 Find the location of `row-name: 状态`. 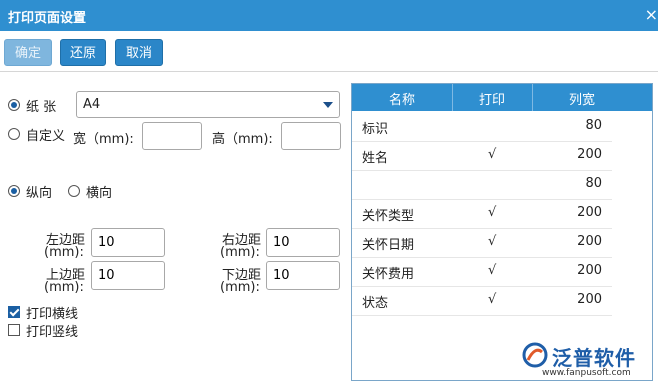

row-name: 状态 is located at coordinates (375, 303).